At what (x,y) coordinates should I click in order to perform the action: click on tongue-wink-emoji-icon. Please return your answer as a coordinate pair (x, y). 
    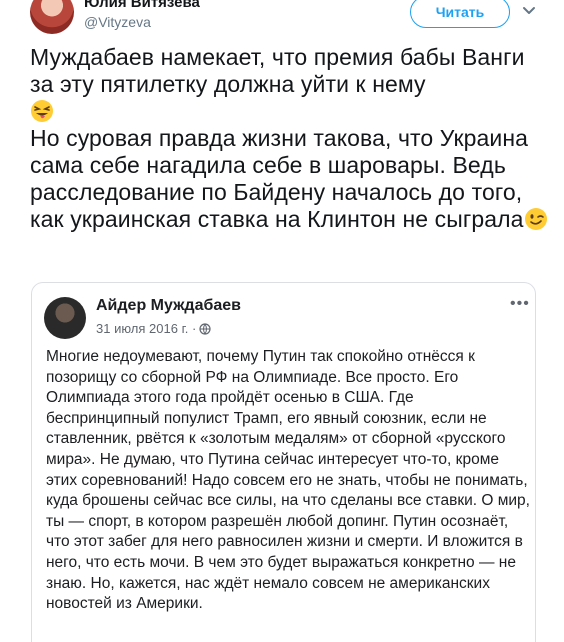
    Looking at the image, I should click on (42, 111).